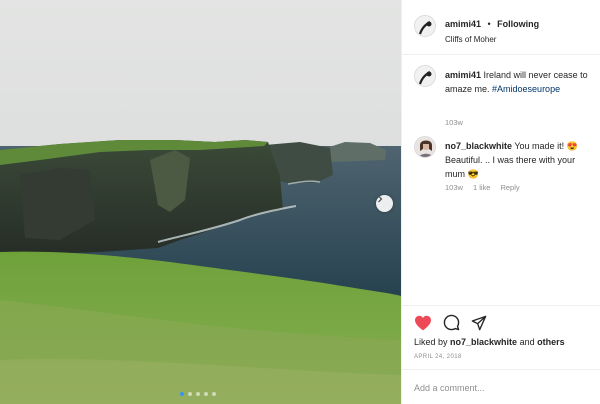  Describe the element at coordinates (463, 75) in the screenshot. I see `caption-username: amimi41` at that location.